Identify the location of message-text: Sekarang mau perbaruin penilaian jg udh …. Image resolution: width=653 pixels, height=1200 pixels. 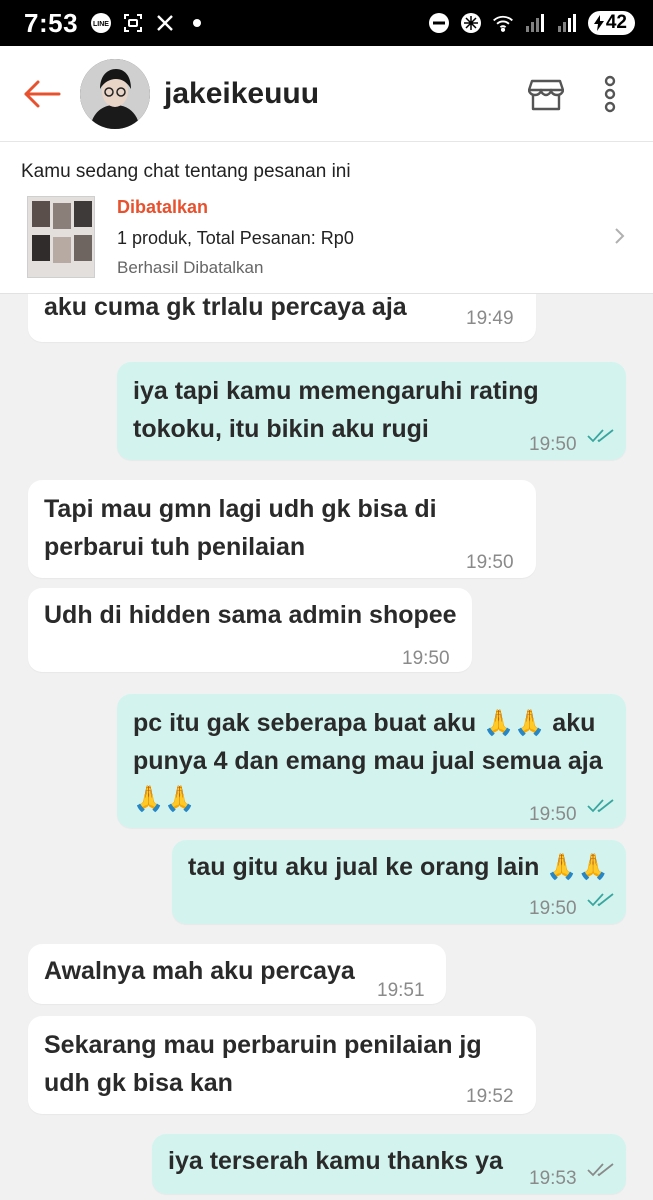
(263, 1064).